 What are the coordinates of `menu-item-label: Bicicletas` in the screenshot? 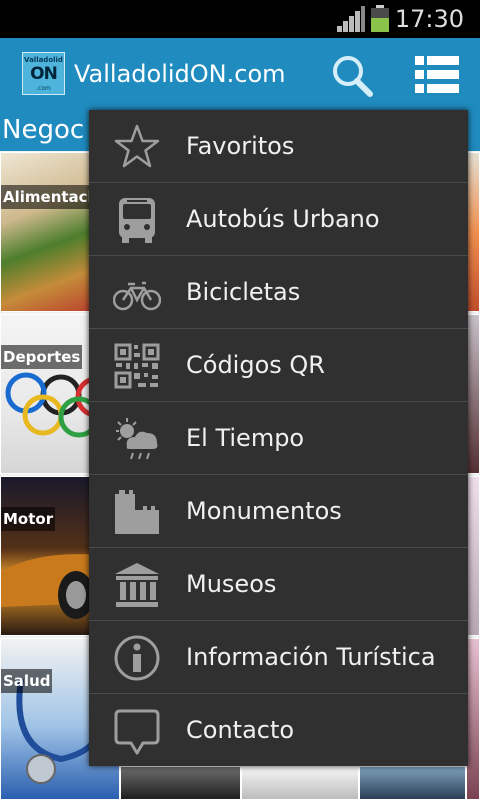 It's located at (243, 292).